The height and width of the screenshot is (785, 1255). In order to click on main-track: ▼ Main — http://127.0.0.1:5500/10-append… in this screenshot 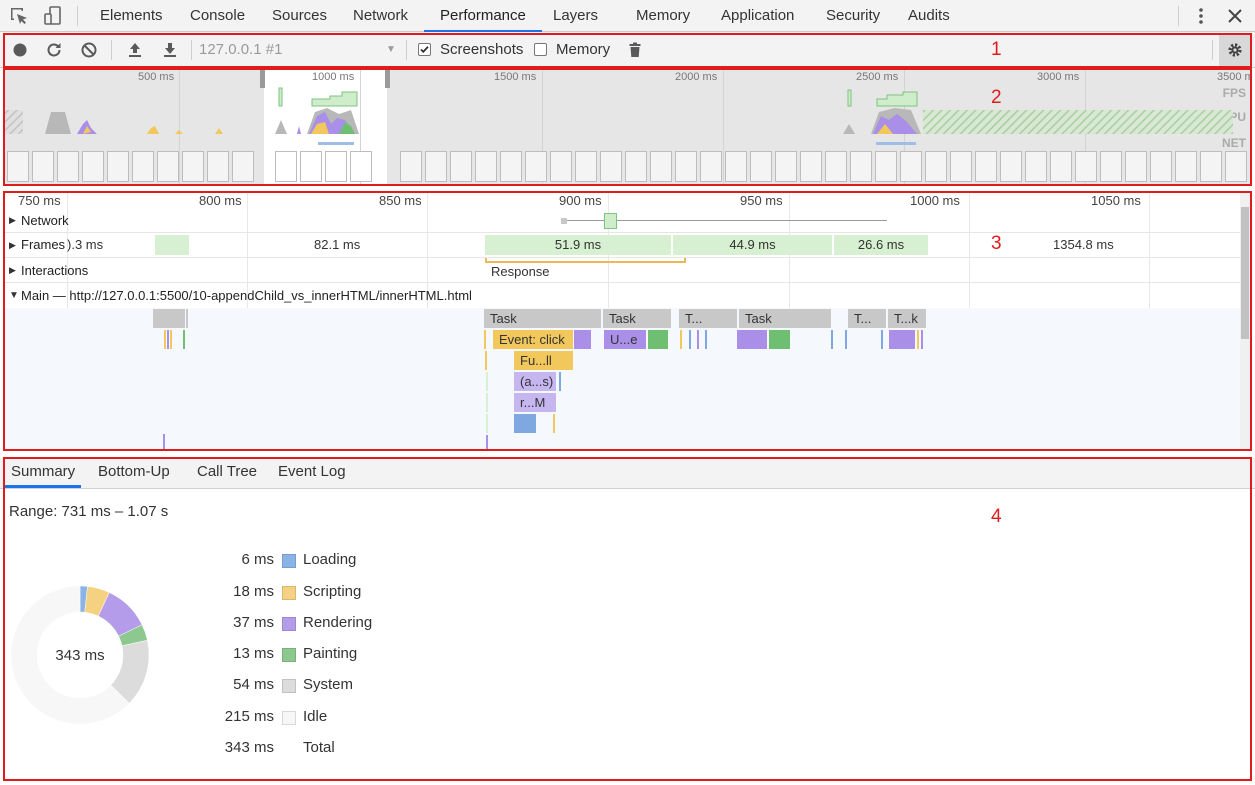, I will do `click(622, 295)`.